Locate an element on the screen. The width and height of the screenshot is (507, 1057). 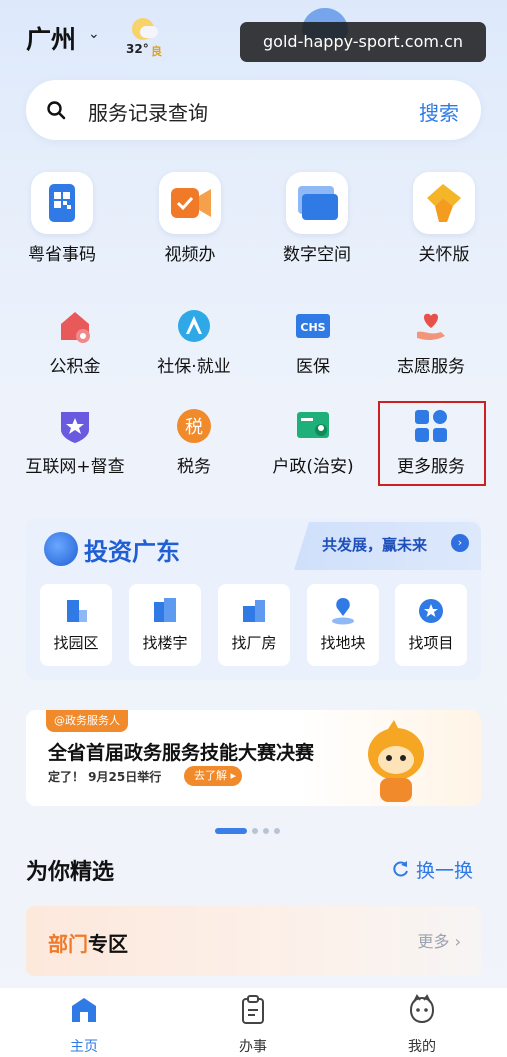
service-volunteer: 志愿服务 is located at coordinates (431, 341).